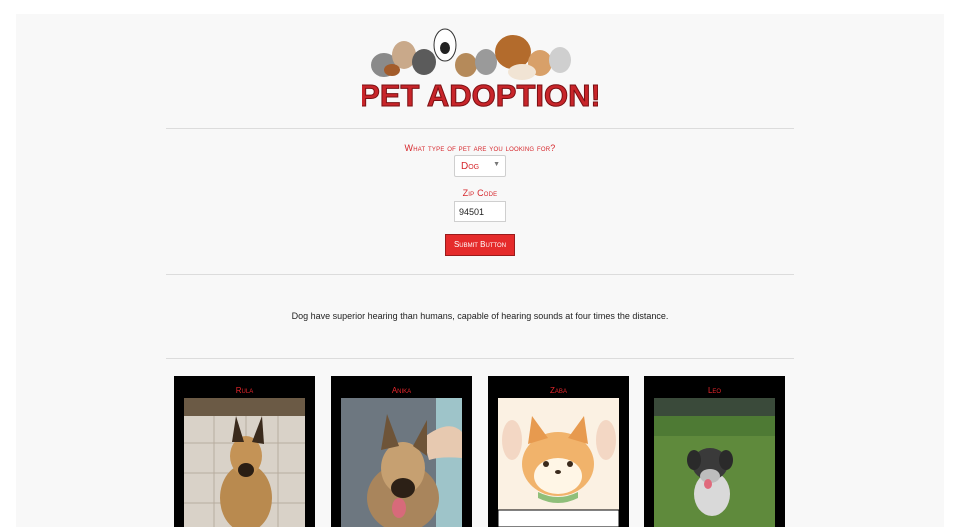 The width and height of the screenshot is (960, 527). I want to click on pet-card: Anika, so click(401, 451).